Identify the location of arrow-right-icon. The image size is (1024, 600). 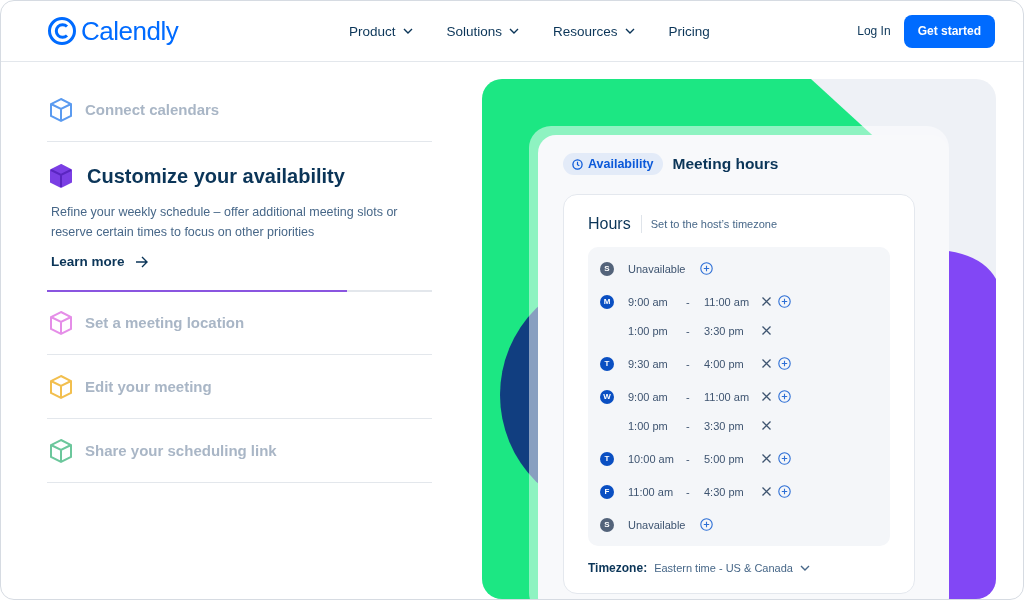
(141, 261).